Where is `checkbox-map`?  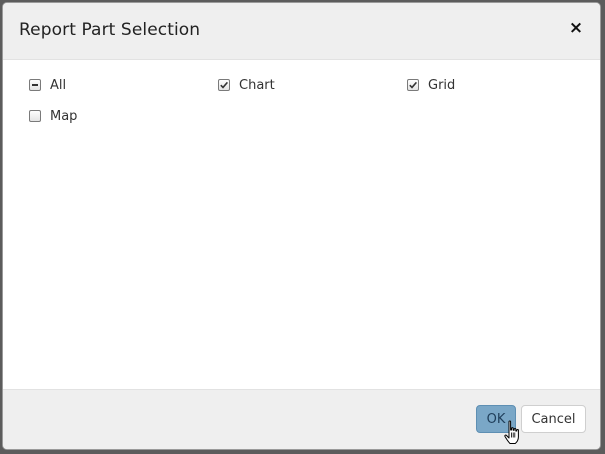 checkbox-map is located at coordinates (35, 116).